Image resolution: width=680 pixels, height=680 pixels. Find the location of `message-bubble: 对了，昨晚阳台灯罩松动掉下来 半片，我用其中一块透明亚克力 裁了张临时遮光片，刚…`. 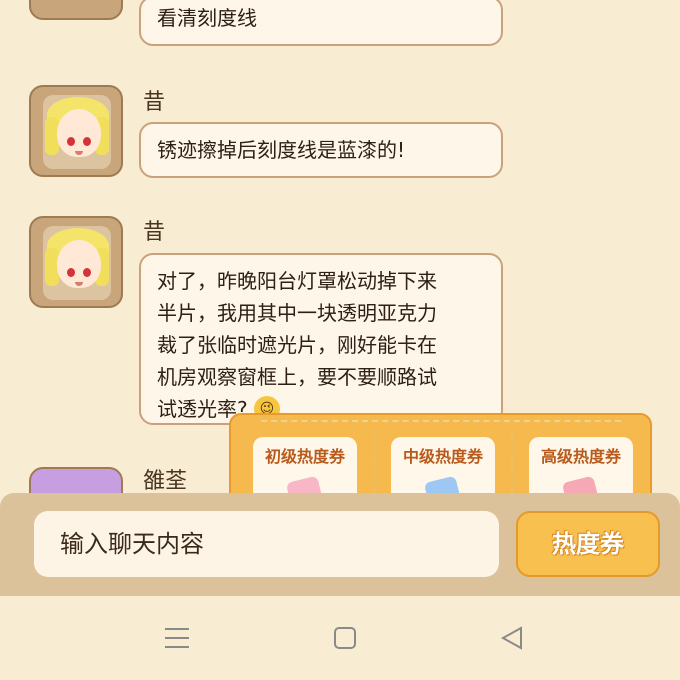

message-bubble: 对了，昨晚阳台灯罩松动掉下来 半片，我用其中一块透明亚克力 裁了张临时遮光片，刚… is located at coordinates (321, 339).